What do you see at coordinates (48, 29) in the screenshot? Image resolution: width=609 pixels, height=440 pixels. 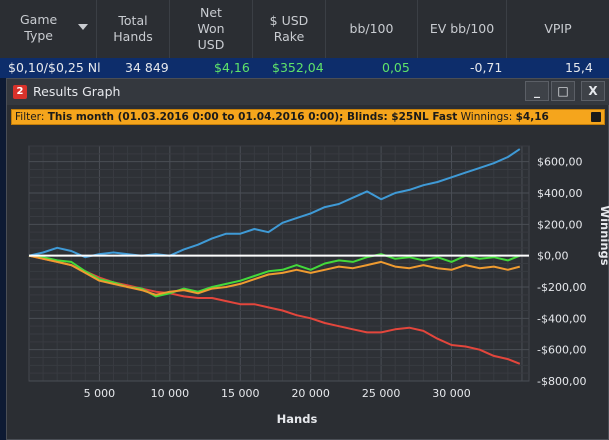 I see `column-header-game-type: Game Type` at bounding box center [48, 29].